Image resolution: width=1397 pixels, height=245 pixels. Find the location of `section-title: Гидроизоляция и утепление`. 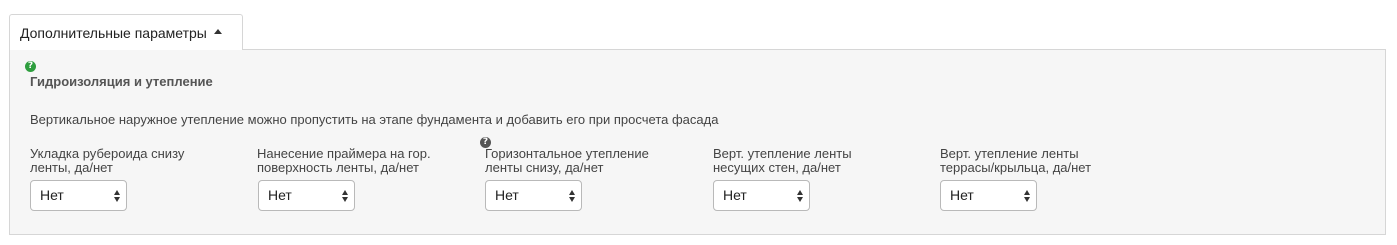

section-title: Гидроизоляция и утепление is located at coordinates (121, 81).